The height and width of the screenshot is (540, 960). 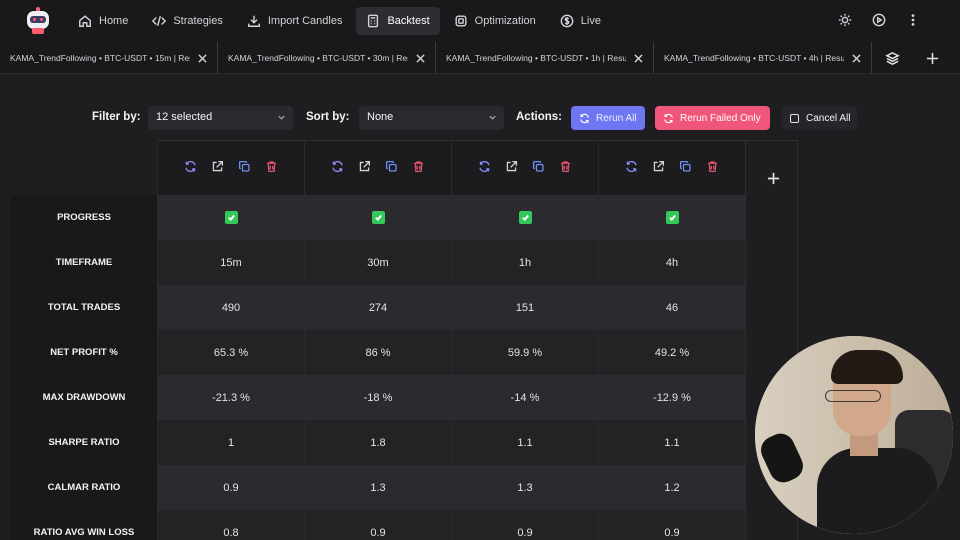 What do you see at coordinates (84, 167) in the screenshot?
I see `table-corner` at bounding box center [84, 167].